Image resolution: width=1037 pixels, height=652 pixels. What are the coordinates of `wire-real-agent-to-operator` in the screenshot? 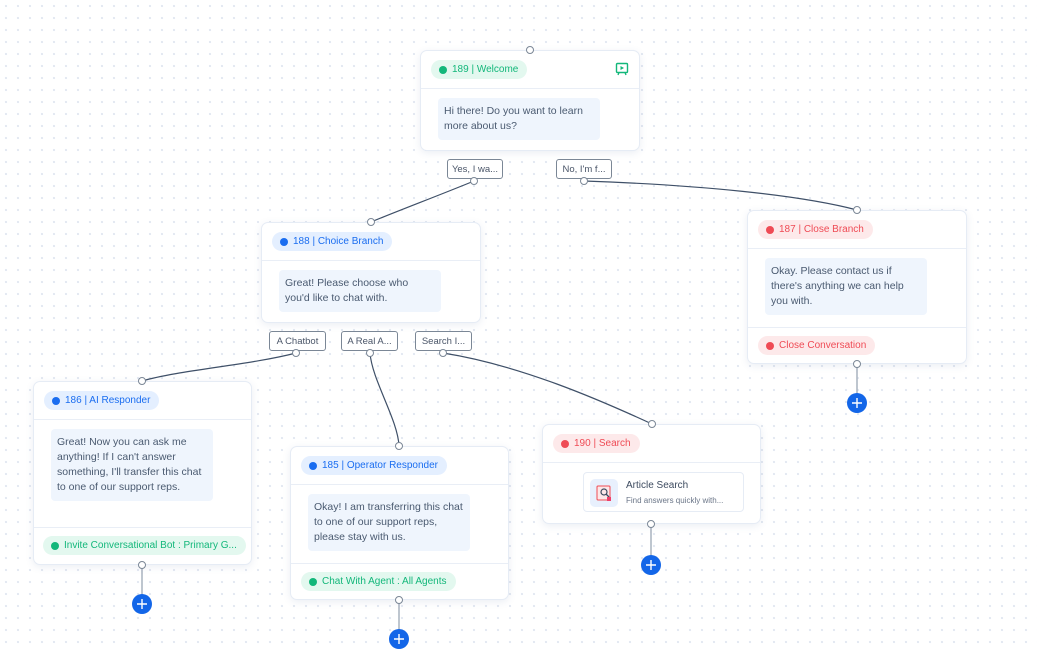 It's located at (384, 399).